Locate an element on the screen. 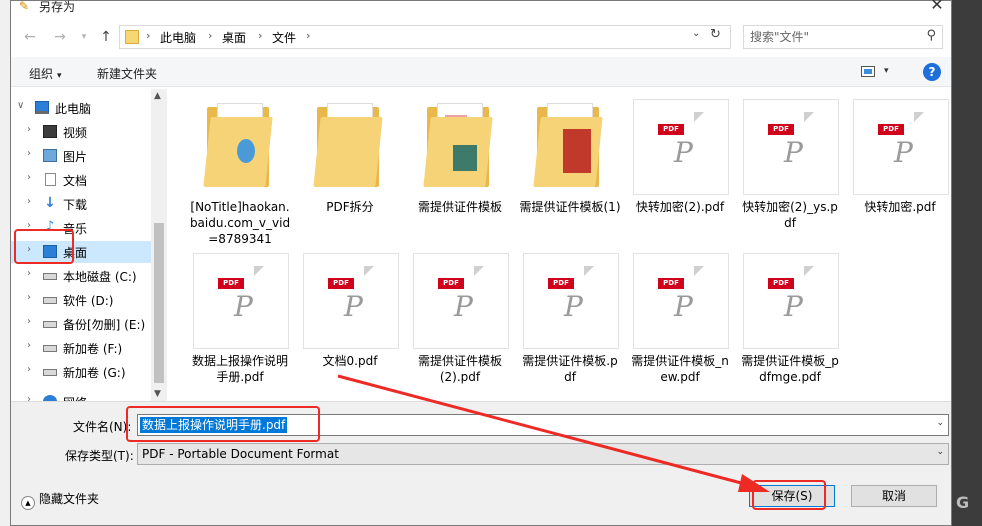  annotation-arrow is located at coordinates (553, 433).